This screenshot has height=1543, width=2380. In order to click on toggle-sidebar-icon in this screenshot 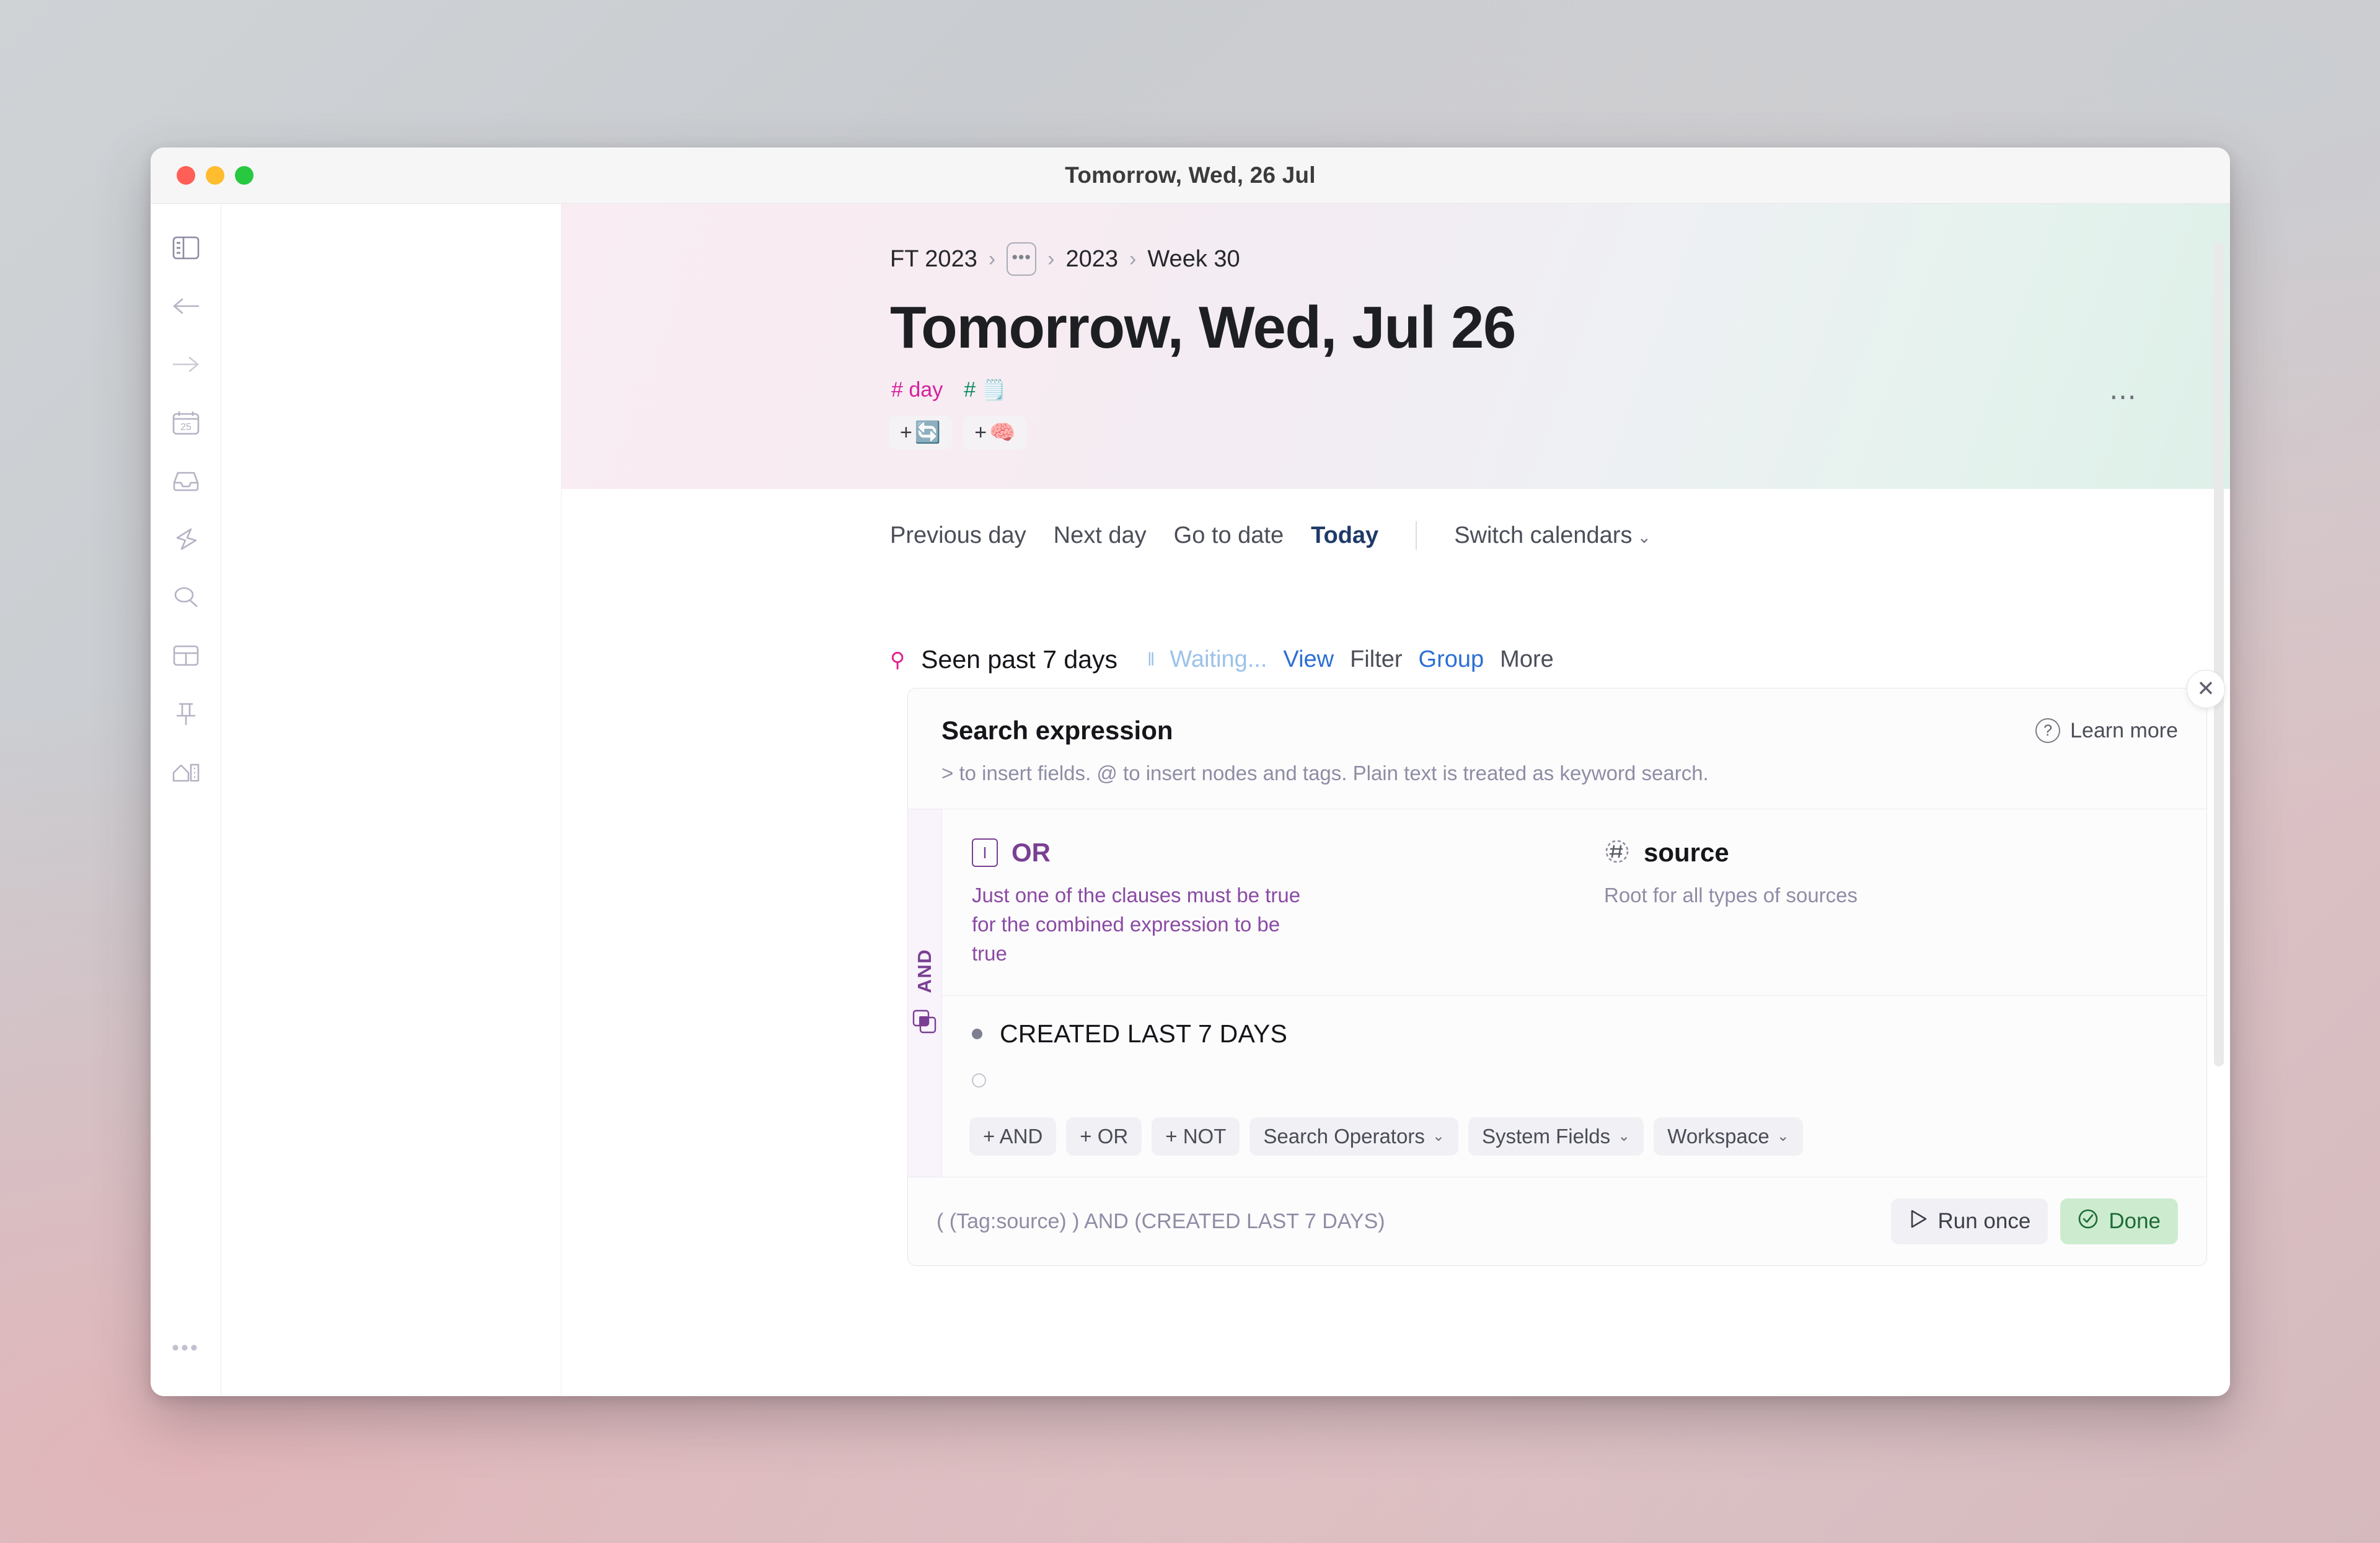, I will do `click(186, 248)`.